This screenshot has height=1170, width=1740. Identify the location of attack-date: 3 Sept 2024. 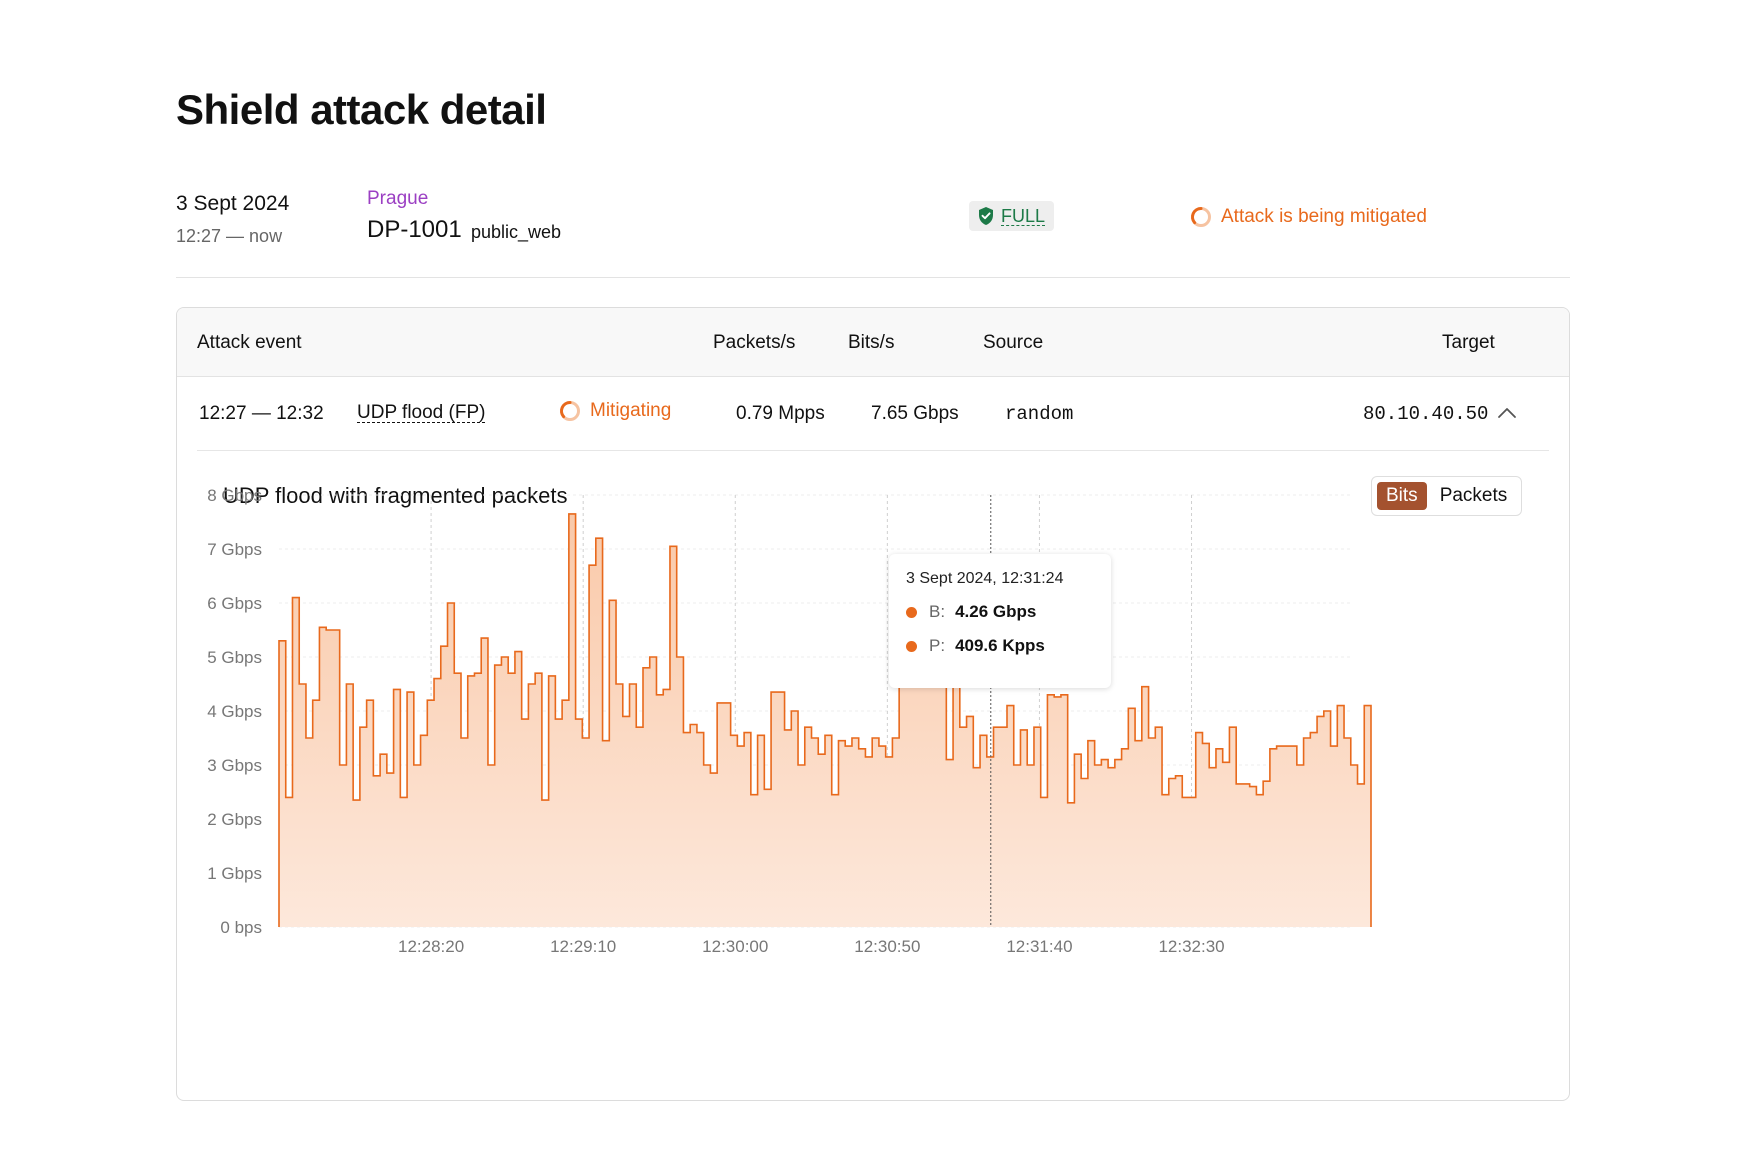
(233, 203).